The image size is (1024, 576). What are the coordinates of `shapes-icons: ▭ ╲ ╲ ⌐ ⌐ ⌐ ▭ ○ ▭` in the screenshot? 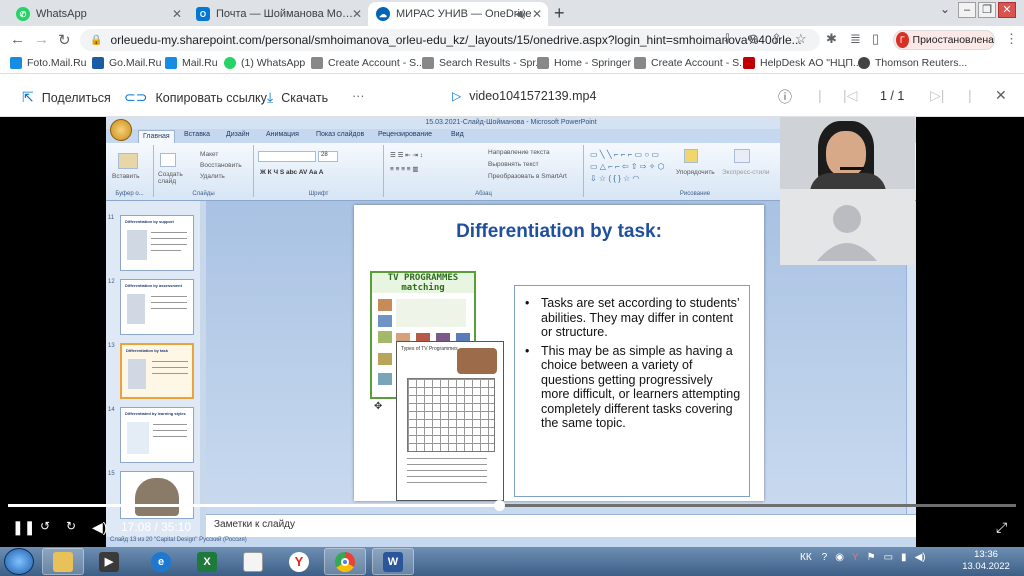 It's located at (624, 154).